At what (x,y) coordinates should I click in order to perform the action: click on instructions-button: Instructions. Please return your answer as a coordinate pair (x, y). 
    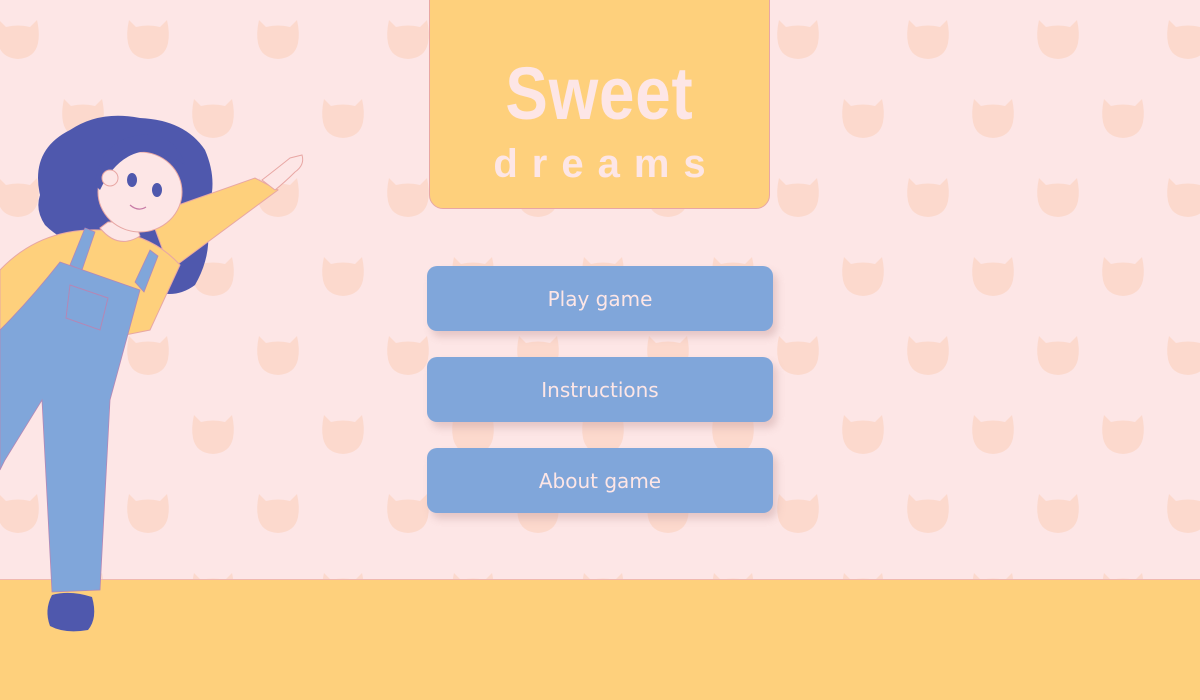
    Looking at the image, I should click on (600, 389).